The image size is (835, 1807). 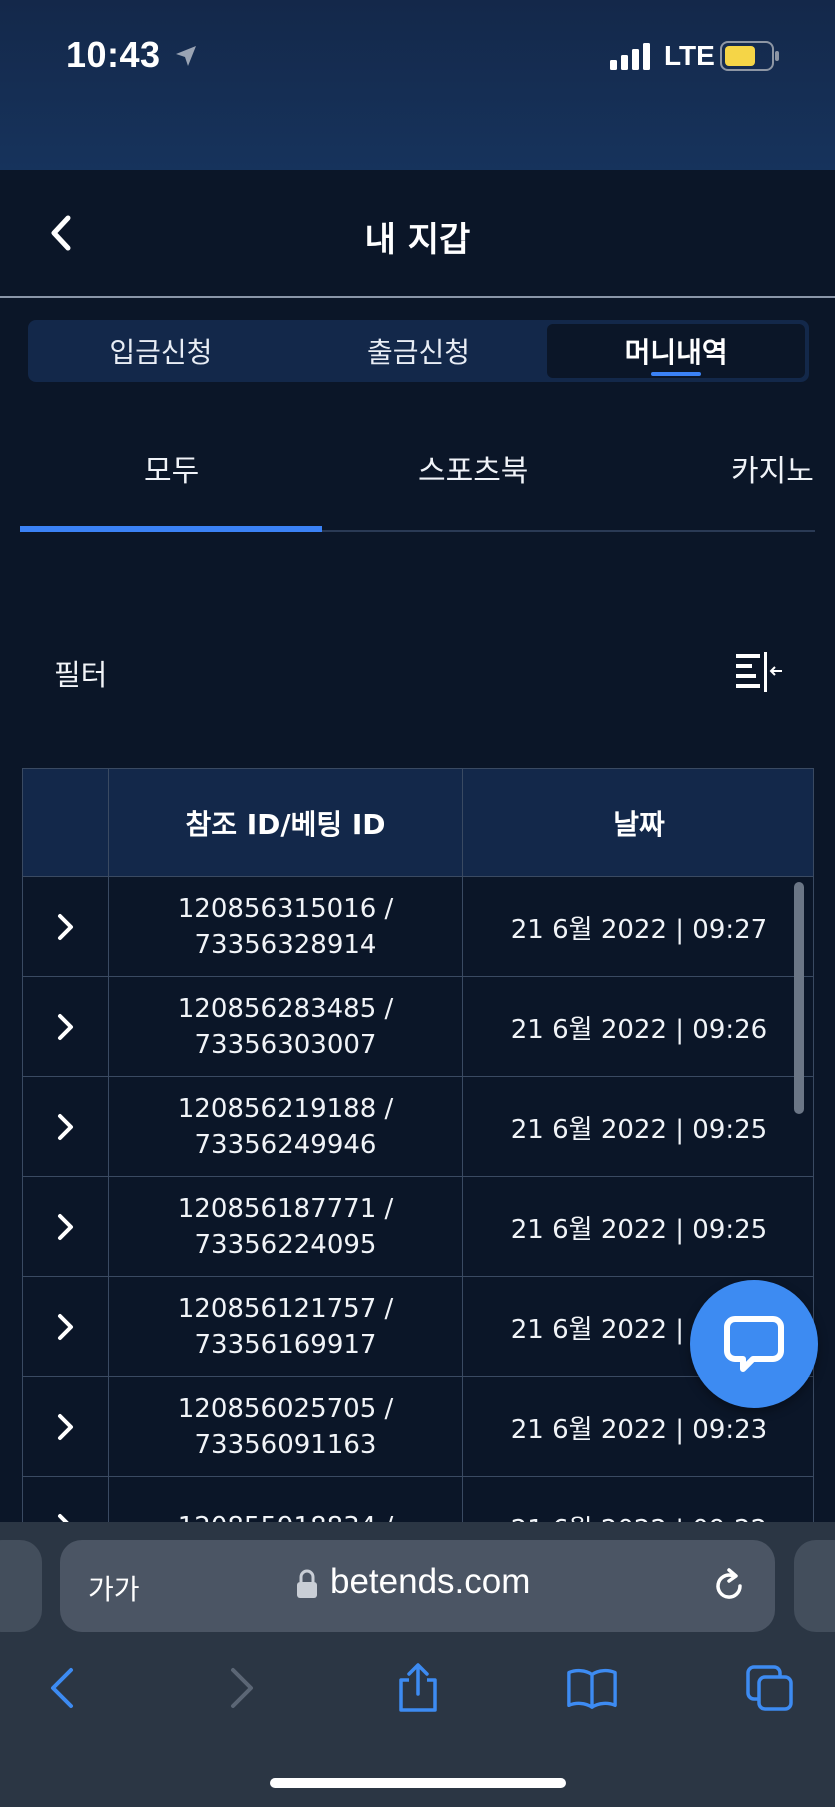 What do you see at coordinates (285, 1045) in the screenshot?
I see `bet-id: 73356303007` at bounding box center [285, 1045].